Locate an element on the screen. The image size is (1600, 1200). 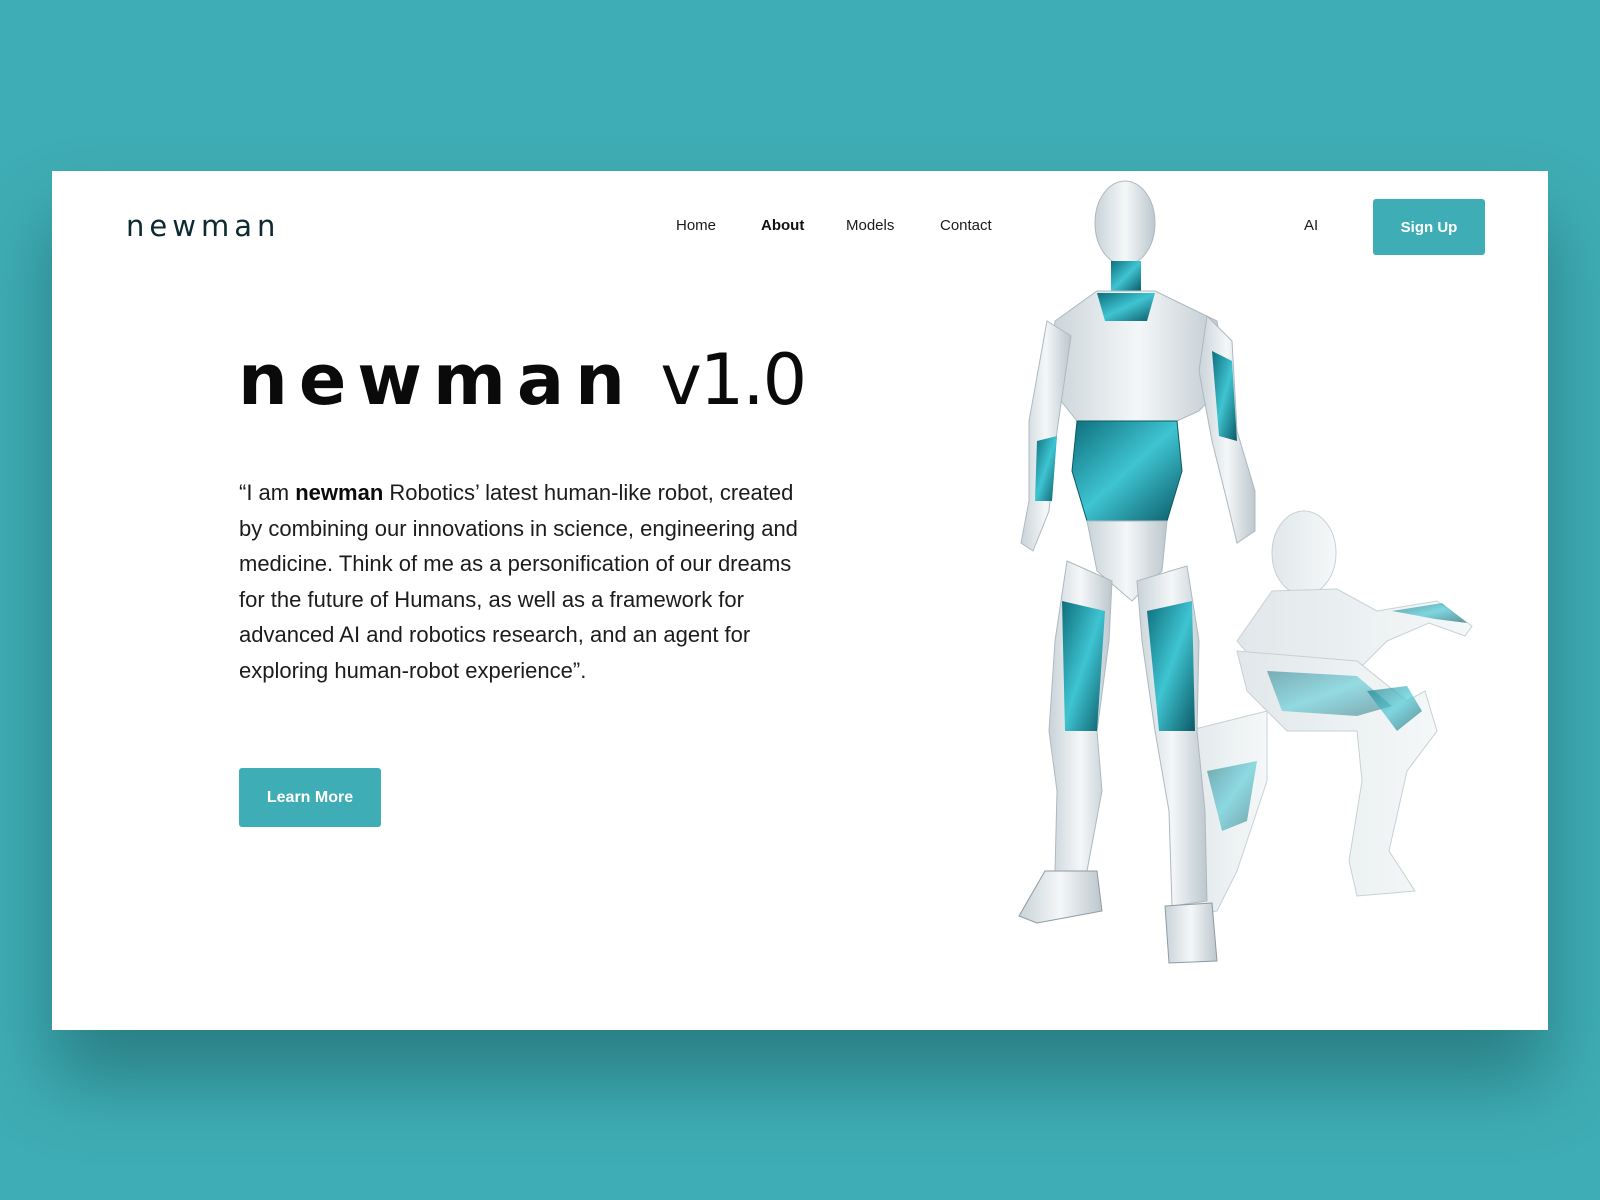
hero-title: newman v1.0 is located at coordinates (522, 380).